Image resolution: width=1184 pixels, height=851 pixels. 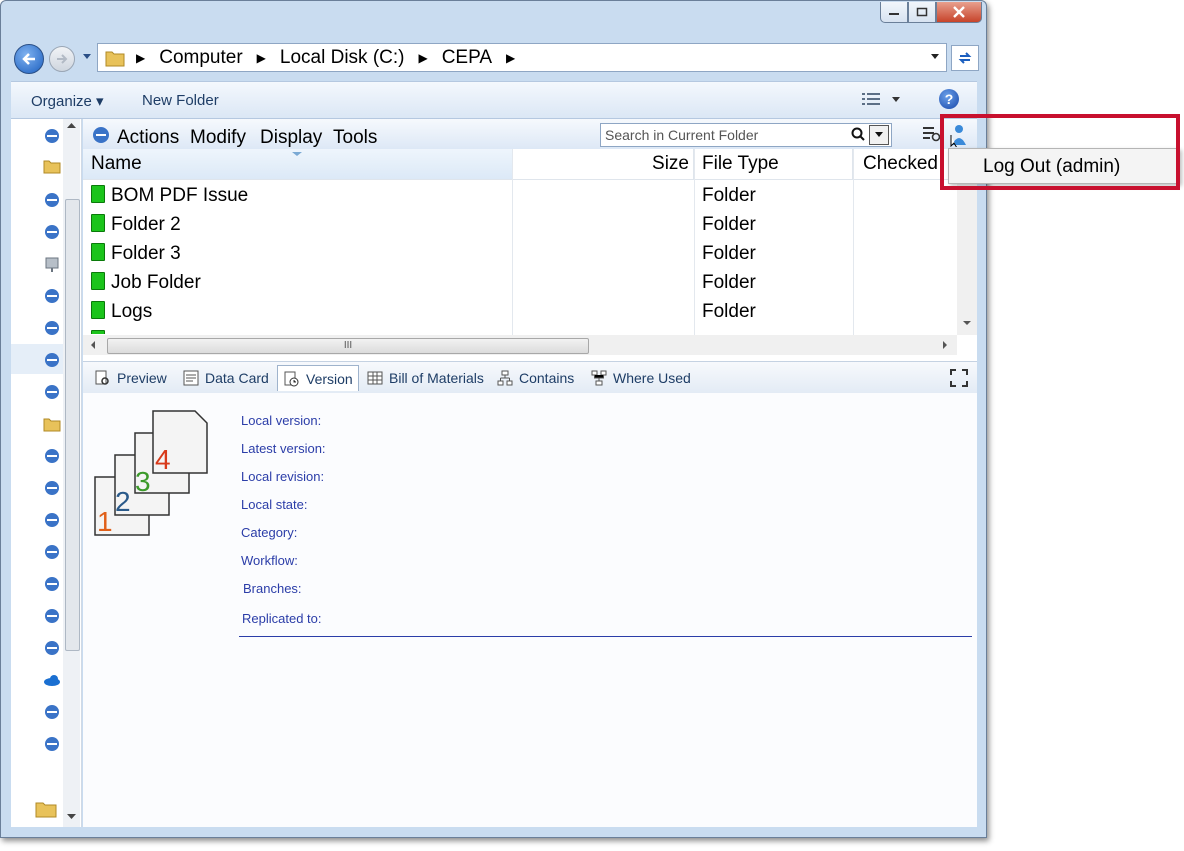 I want to click on tab-bill-of-materials: Bill of Materials, so click(x=422, y=378).